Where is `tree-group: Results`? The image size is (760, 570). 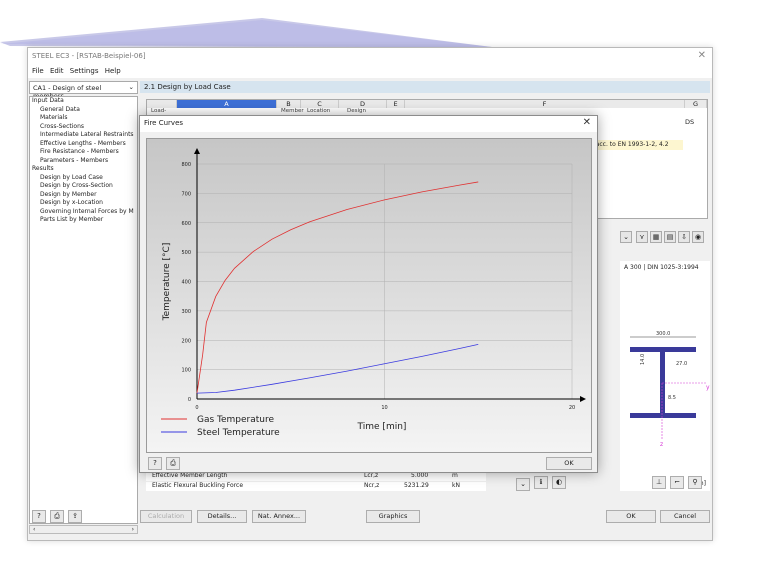
tree-group: Results is located at coordinates (83, 169).